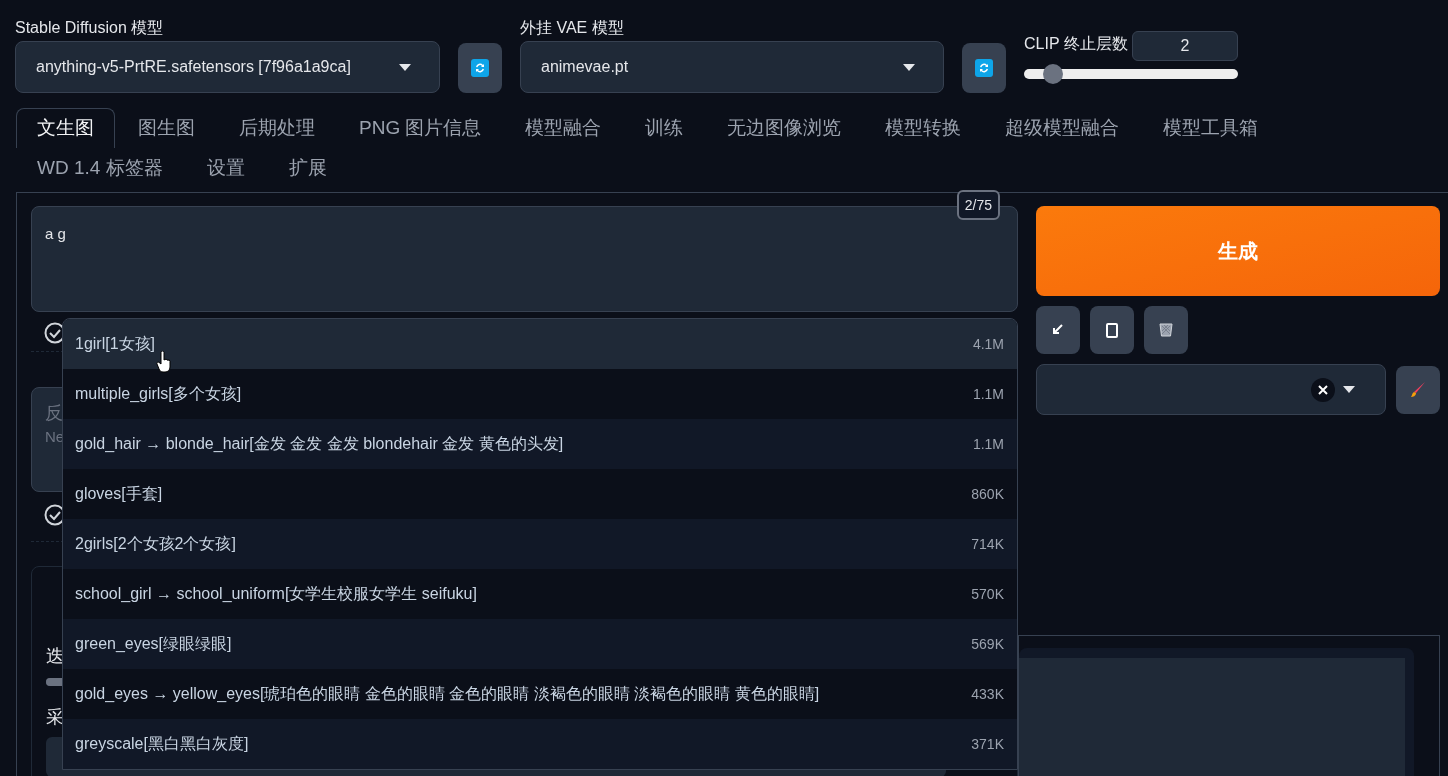 The width and height of the screenshot is (1448, 776). Describe the element at coordinates (784, 128) in the screenshot. I see `tab: 无边图像浏览` at that location.